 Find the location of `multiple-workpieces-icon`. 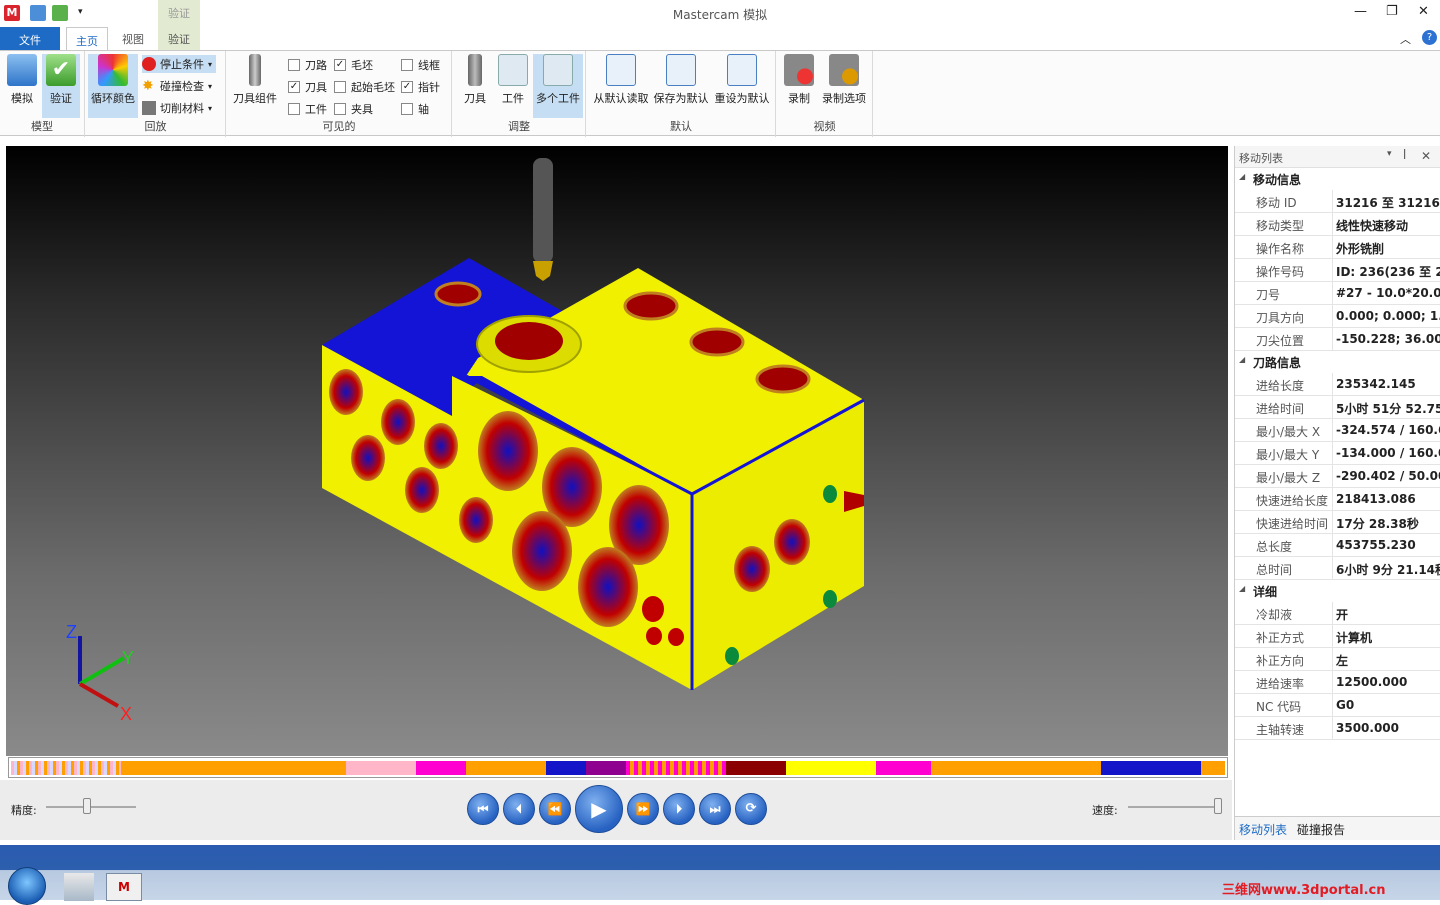

multiple-workpieces-icon is located at coordinates (558, 70).